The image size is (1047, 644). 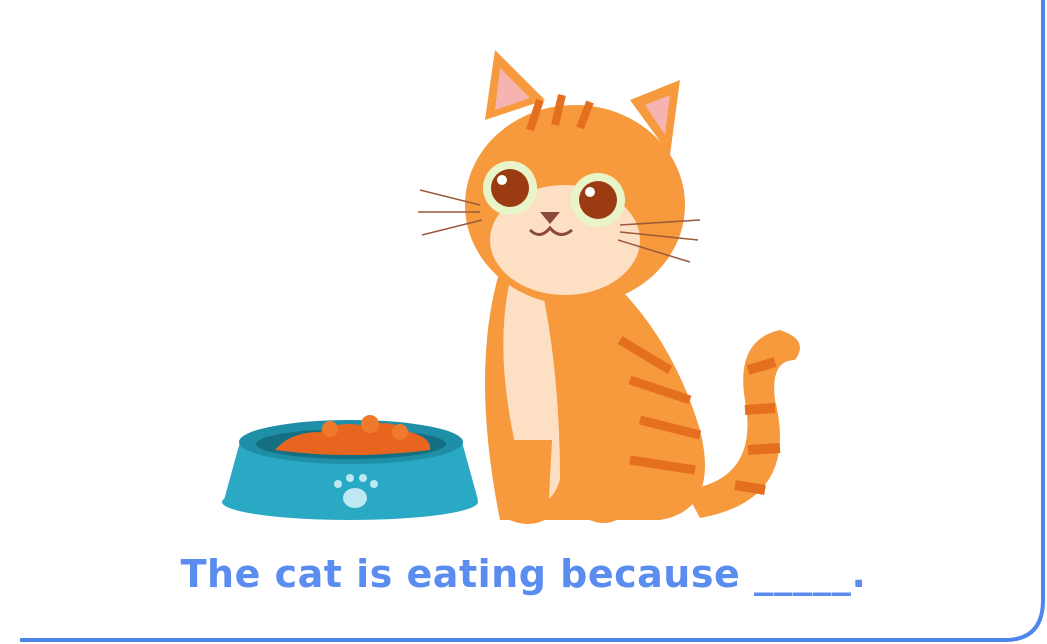 What do you see at coordinates (523, 574) in the screenshot?
I see `question-sentence: The cat is eating because _____.` at bounding box center [523, 574].